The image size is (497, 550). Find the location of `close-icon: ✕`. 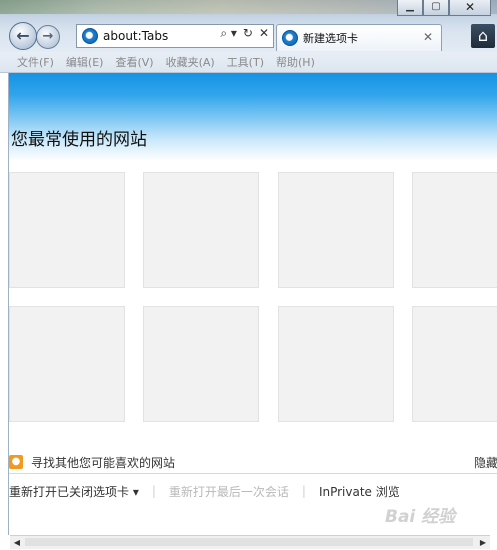

close-icon: ✕ is located at coordinates (470, 7).